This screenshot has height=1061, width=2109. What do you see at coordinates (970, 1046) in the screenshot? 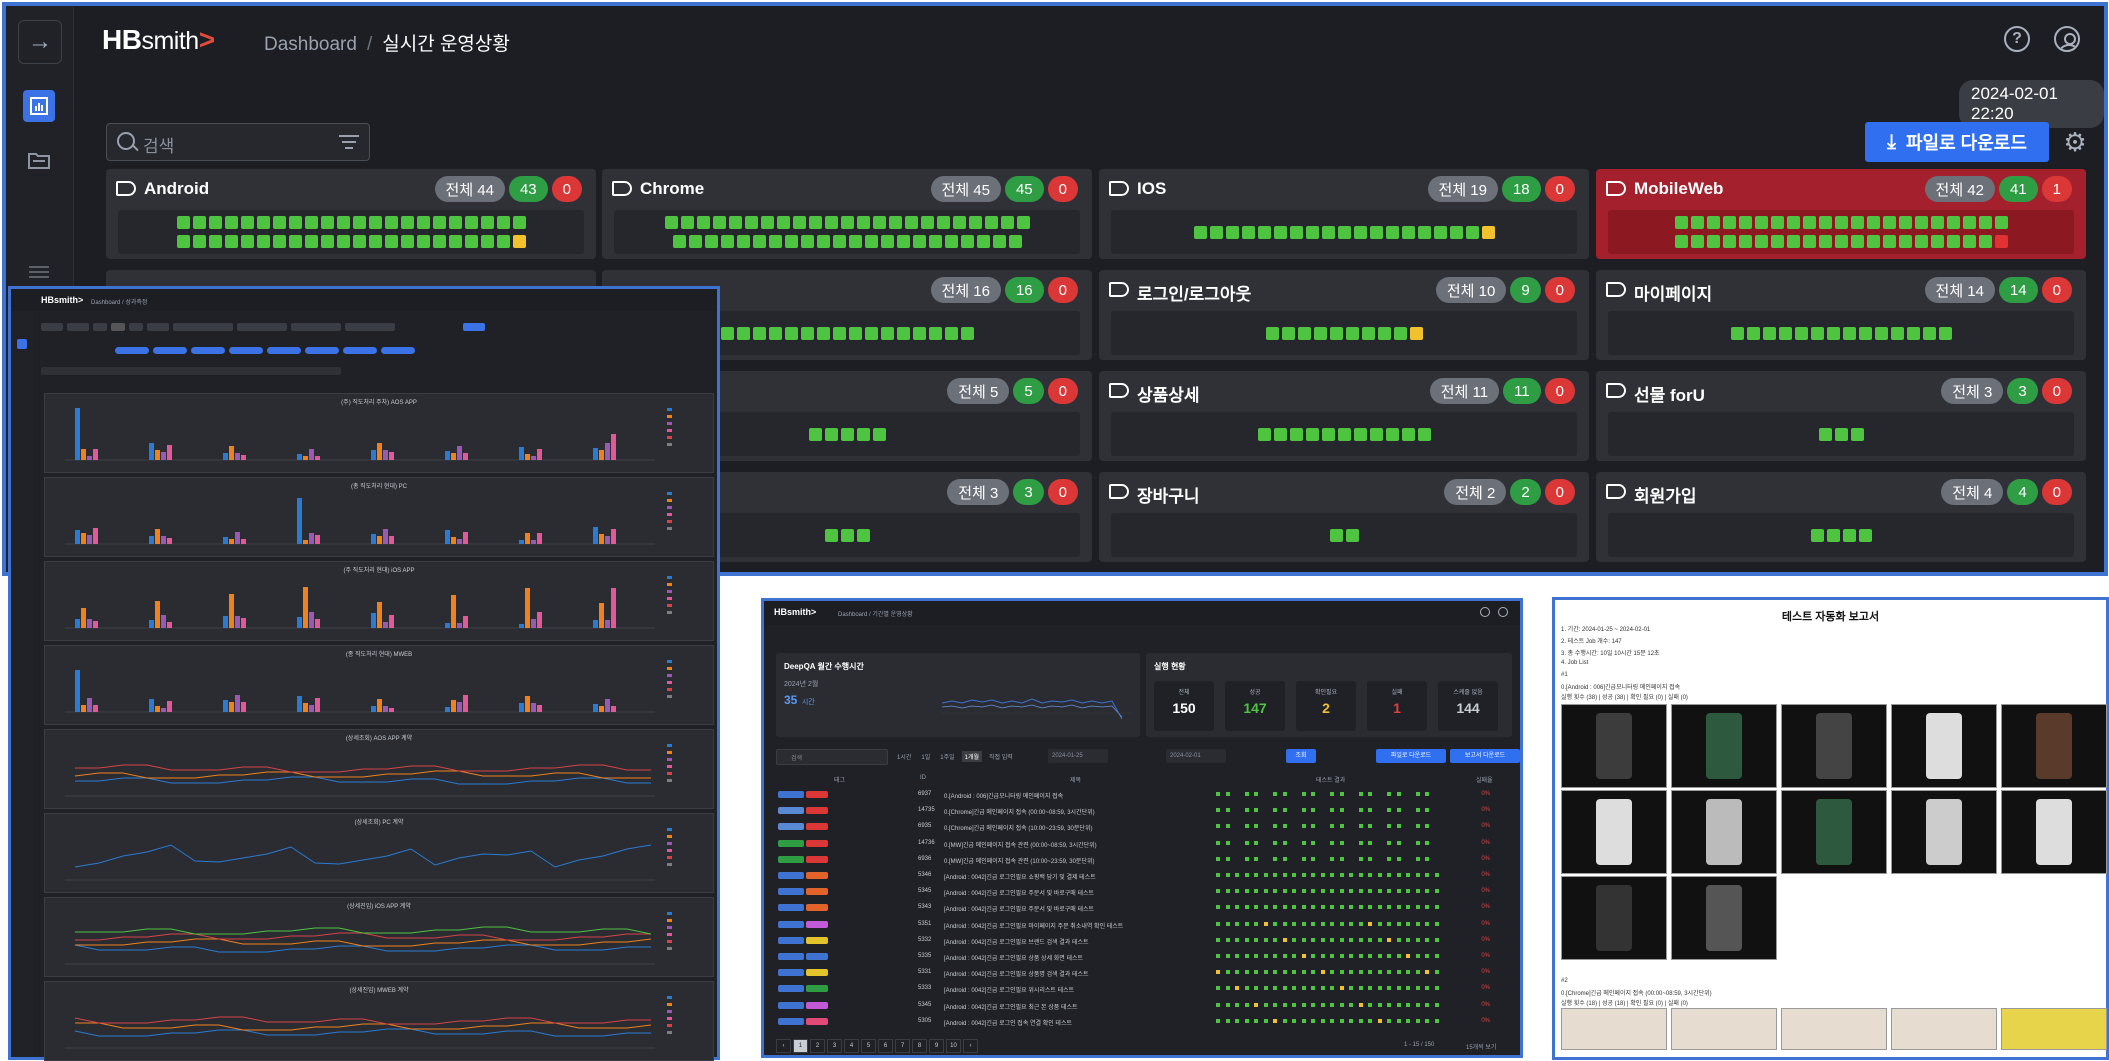
I see `page-button: ›` at bounding box center [970, 1046].